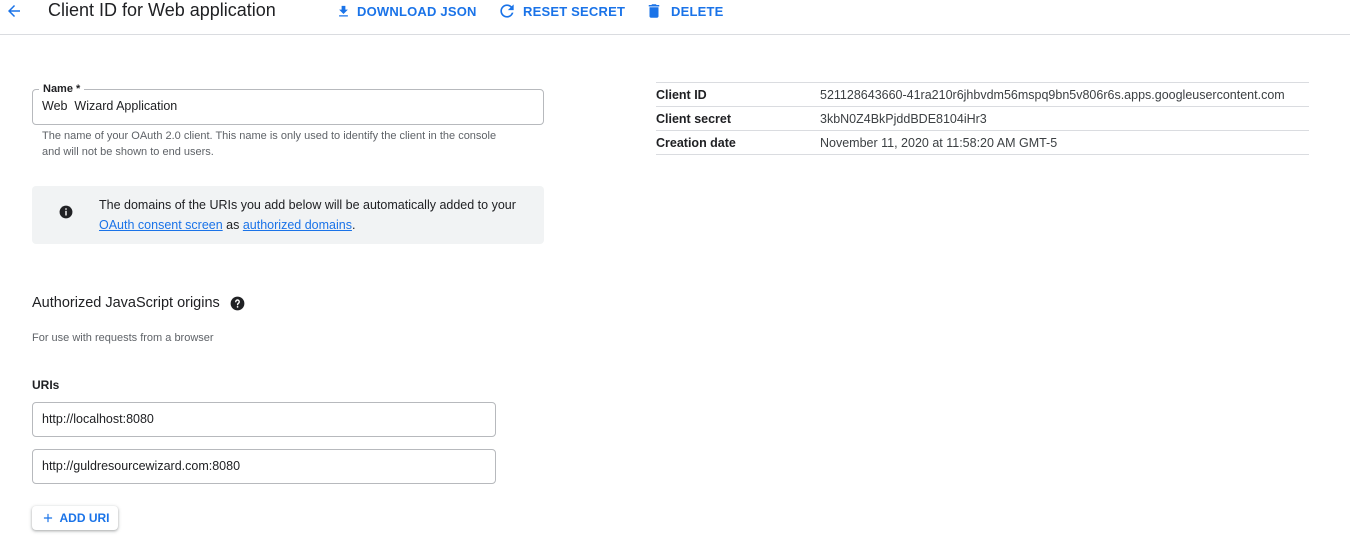 This screenshot has width=1350, height=541. I want to click on help-icon, so click(237, 303).